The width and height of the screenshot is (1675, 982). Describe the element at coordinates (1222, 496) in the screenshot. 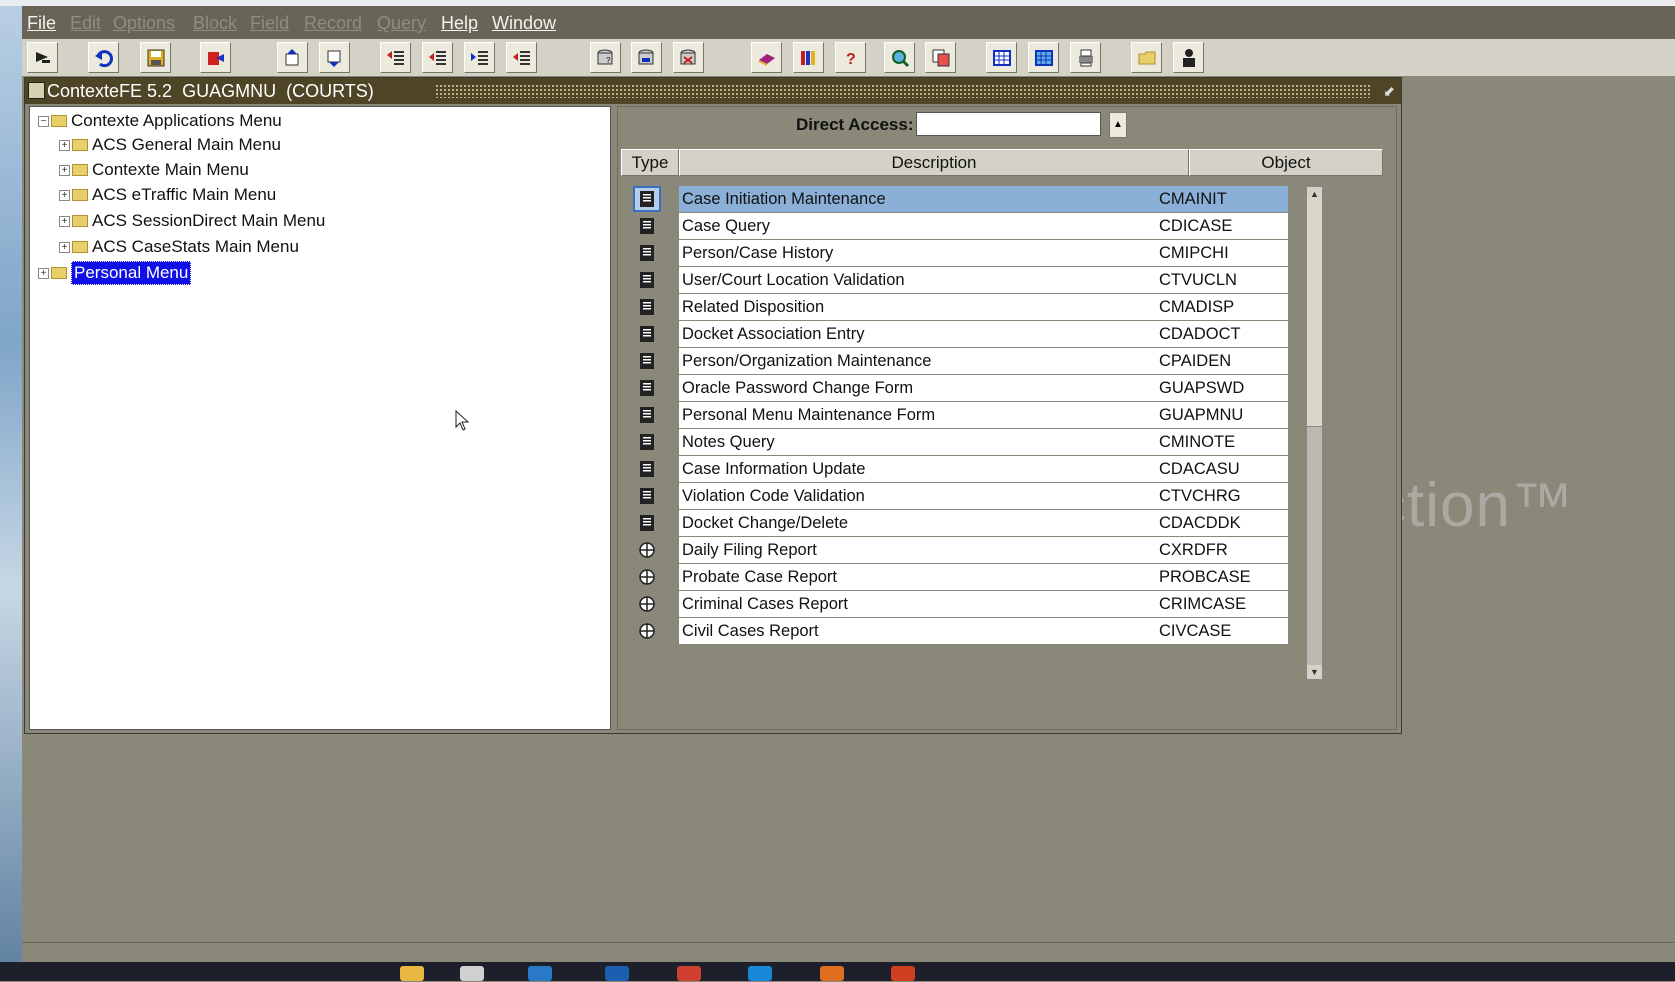

I see `row-object: CTVCHRG` at that location.